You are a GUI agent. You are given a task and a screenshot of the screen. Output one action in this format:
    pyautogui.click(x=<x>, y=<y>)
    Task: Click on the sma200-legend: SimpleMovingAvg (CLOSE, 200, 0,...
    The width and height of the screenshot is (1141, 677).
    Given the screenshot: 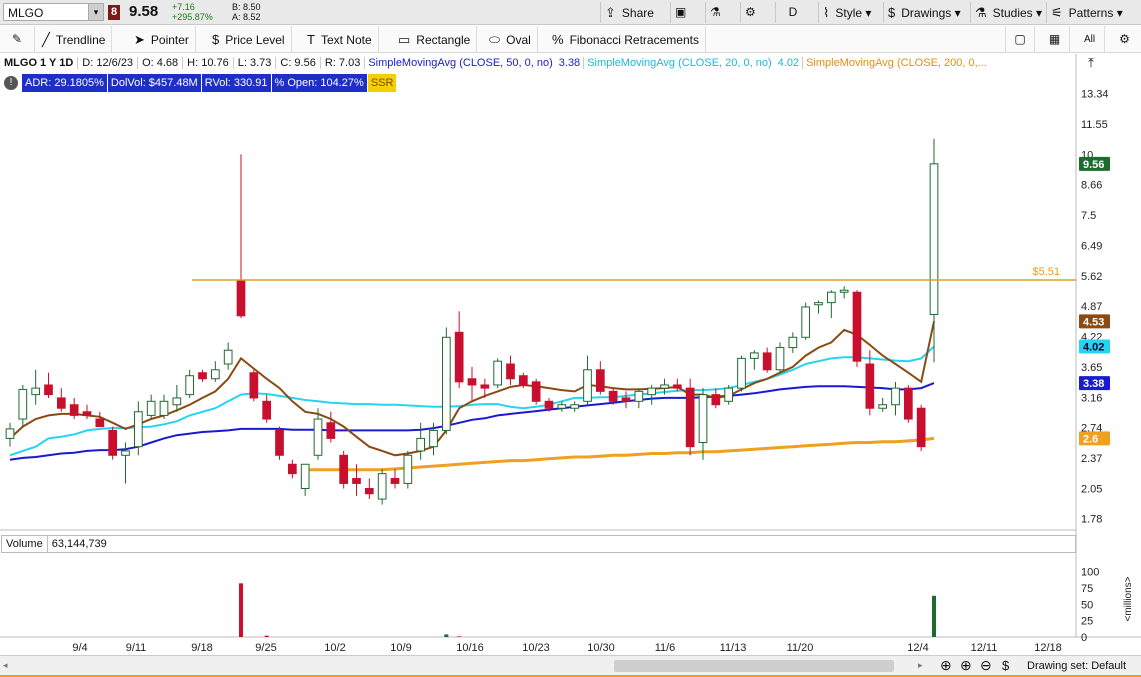 What is the action you would take?
    pyautogui.click(x=896, y=63)
    